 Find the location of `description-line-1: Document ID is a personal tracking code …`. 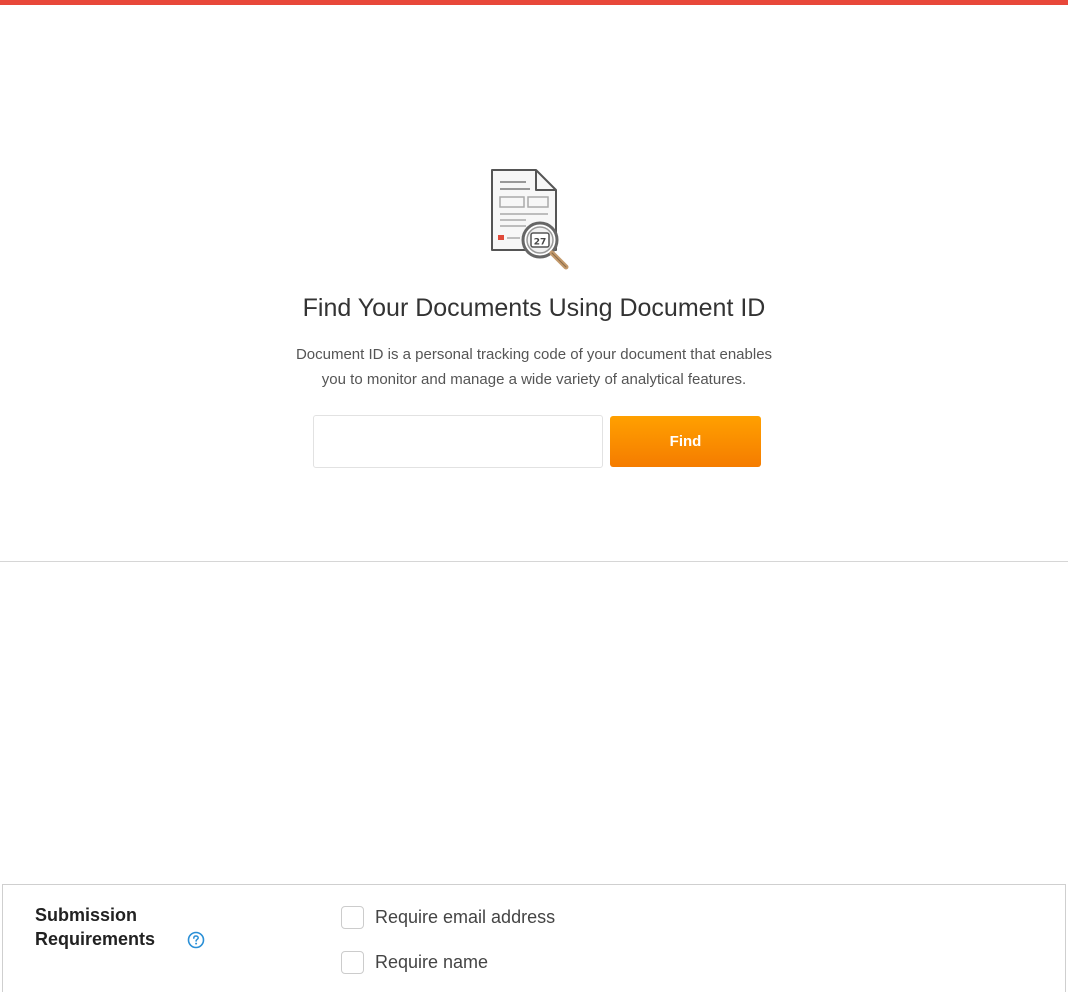

description-line-1: Document ID is a personal tracking code … is located at coordinates (534, 354).